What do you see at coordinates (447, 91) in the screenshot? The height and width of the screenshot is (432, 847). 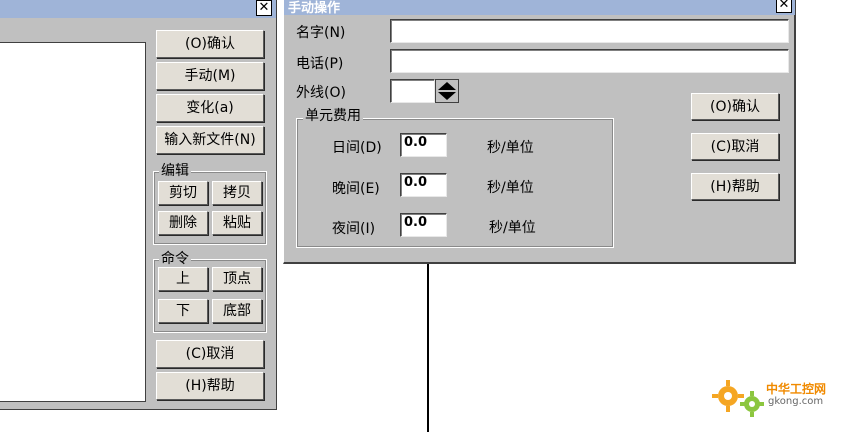 I see `outline-spinner` at bounding box center [447, 91].